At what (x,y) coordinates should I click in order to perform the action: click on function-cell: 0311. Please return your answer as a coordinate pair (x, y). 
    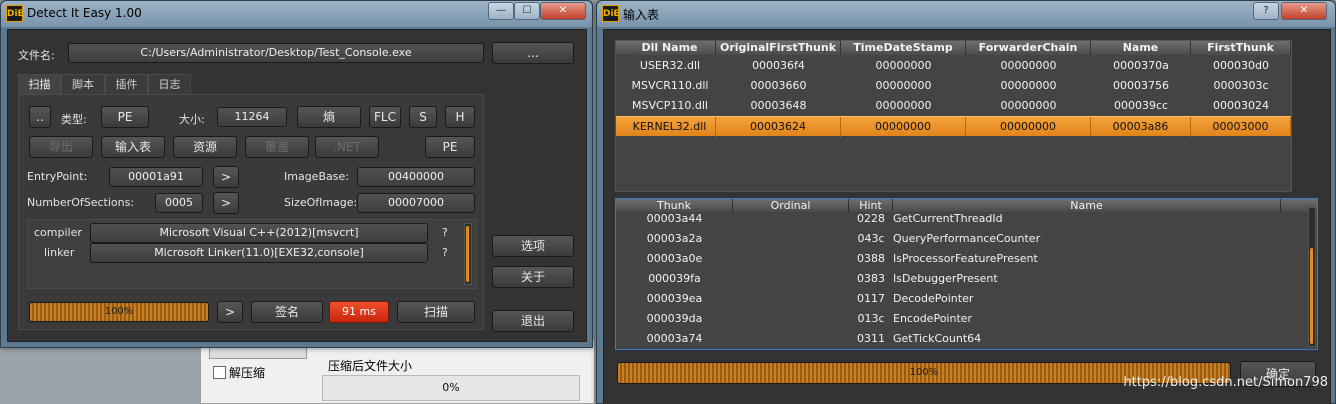
    Looking at the image, I should click on (871, 338).